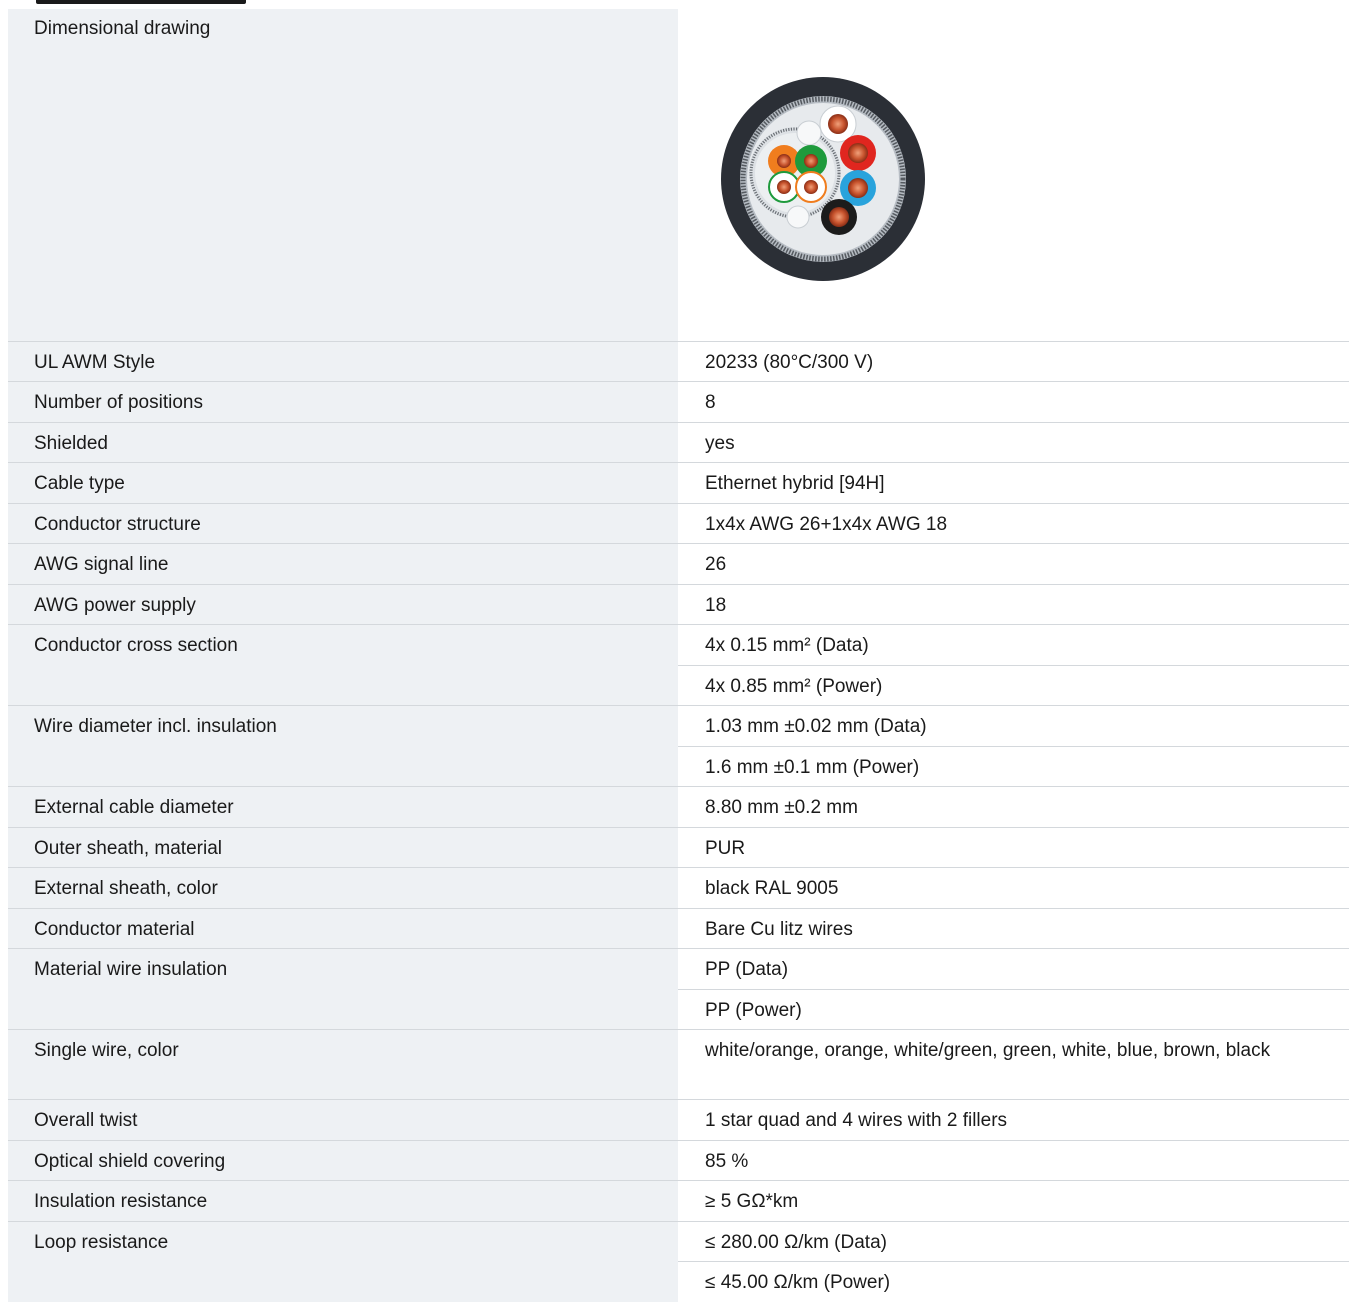 The height and width of the screenshot is (1302, 1353). What do you see at coordinates (1013, 847) in the screenshot?
I see `spec-value: PUR` at bounding box center [1013, 847].